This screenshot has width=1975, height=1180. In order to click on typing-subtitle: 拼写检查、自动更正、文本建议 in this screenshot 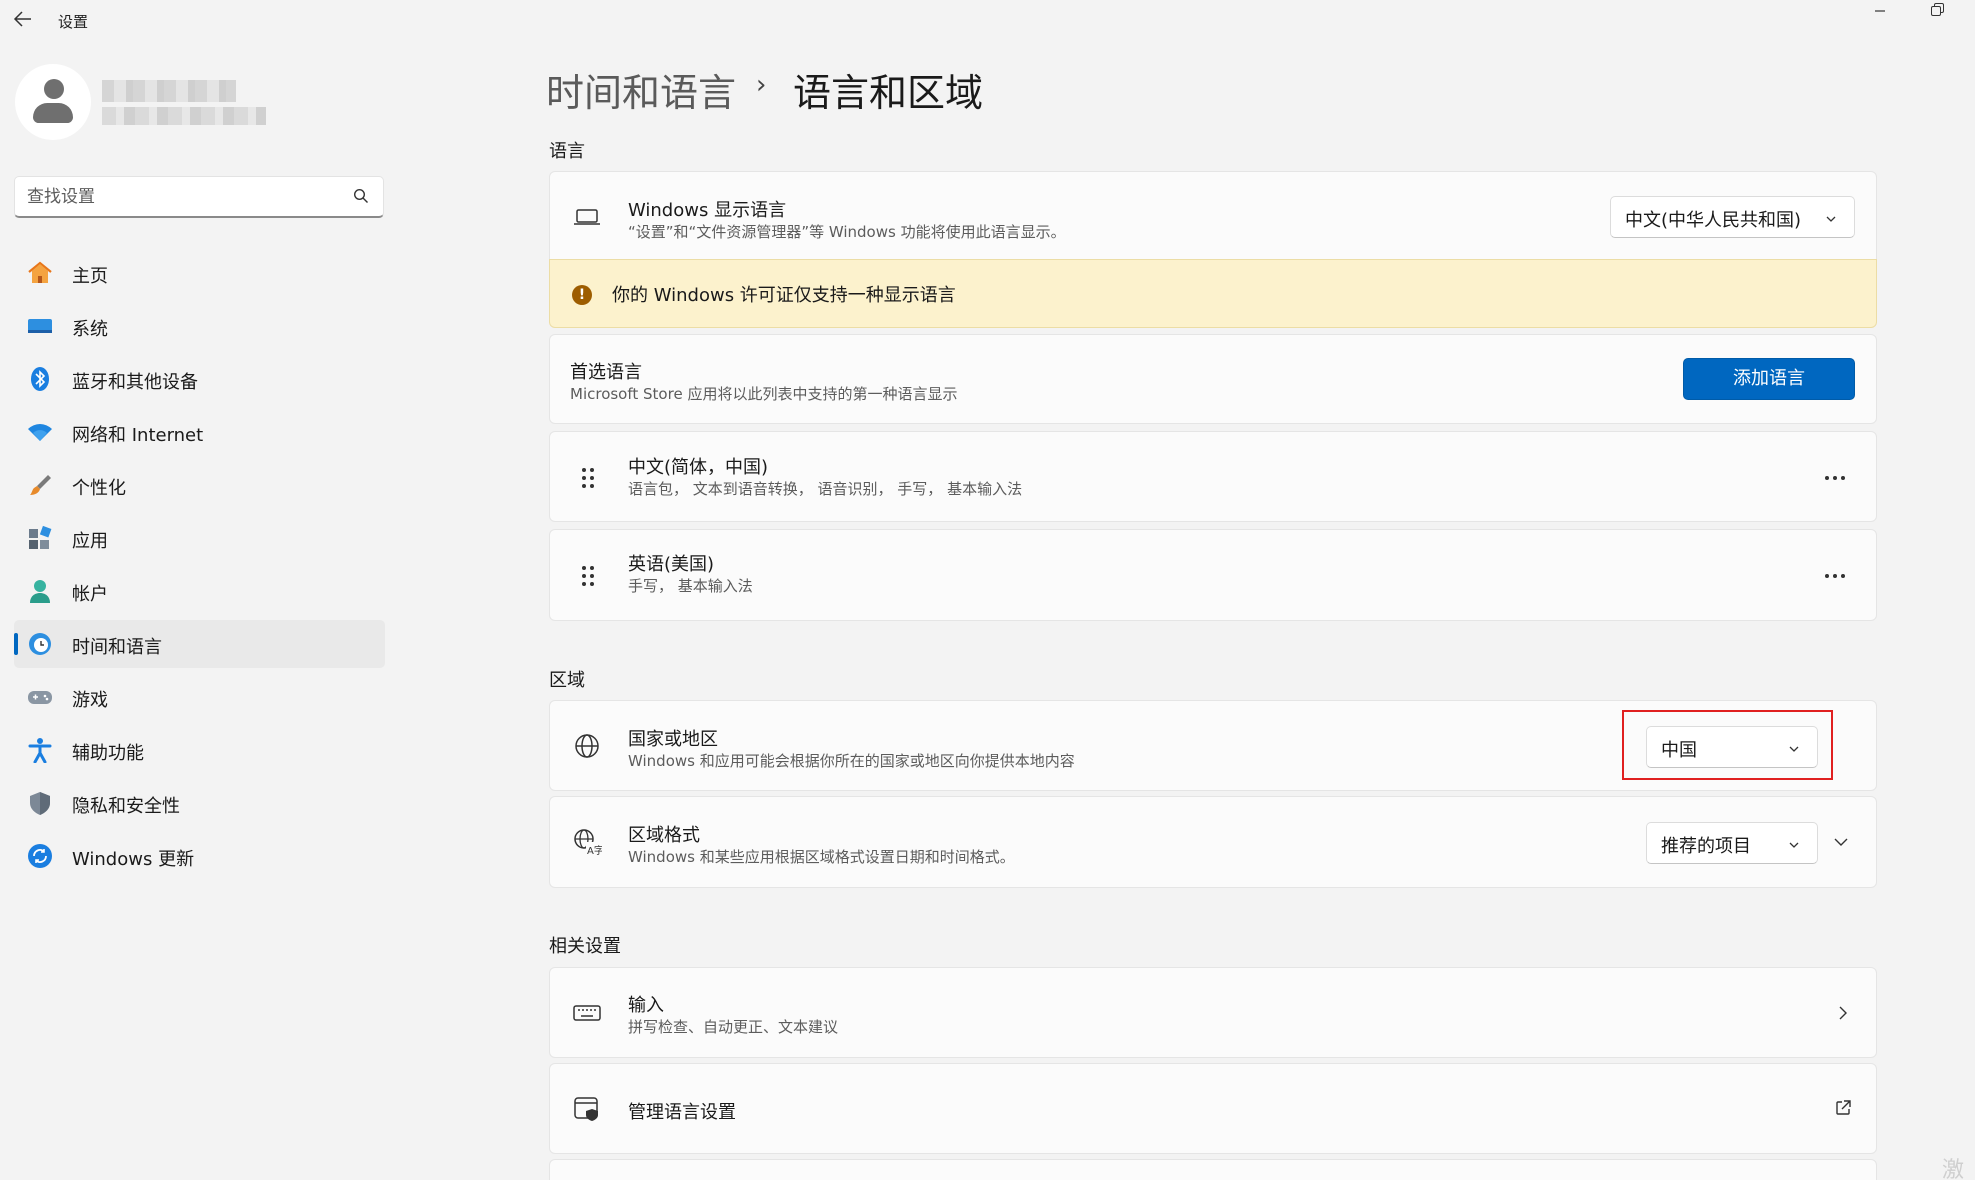, I will do `click(733, 1027)`.